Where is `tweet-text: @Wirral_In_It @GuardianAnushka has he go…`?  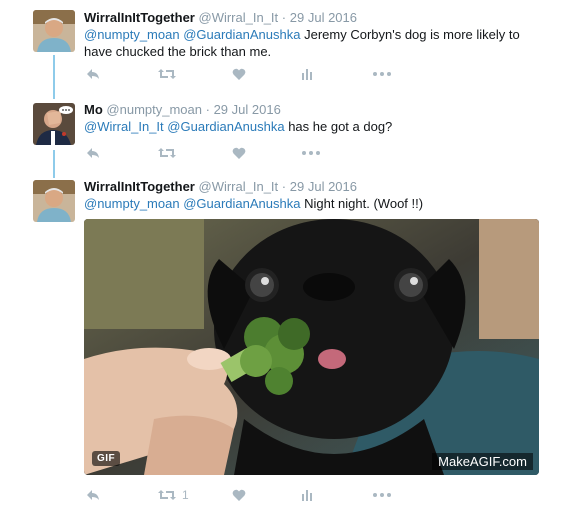
tweet-text: @Wirral_In_It @GuardianAnushka has he go… is located at coordinates (309, 126).